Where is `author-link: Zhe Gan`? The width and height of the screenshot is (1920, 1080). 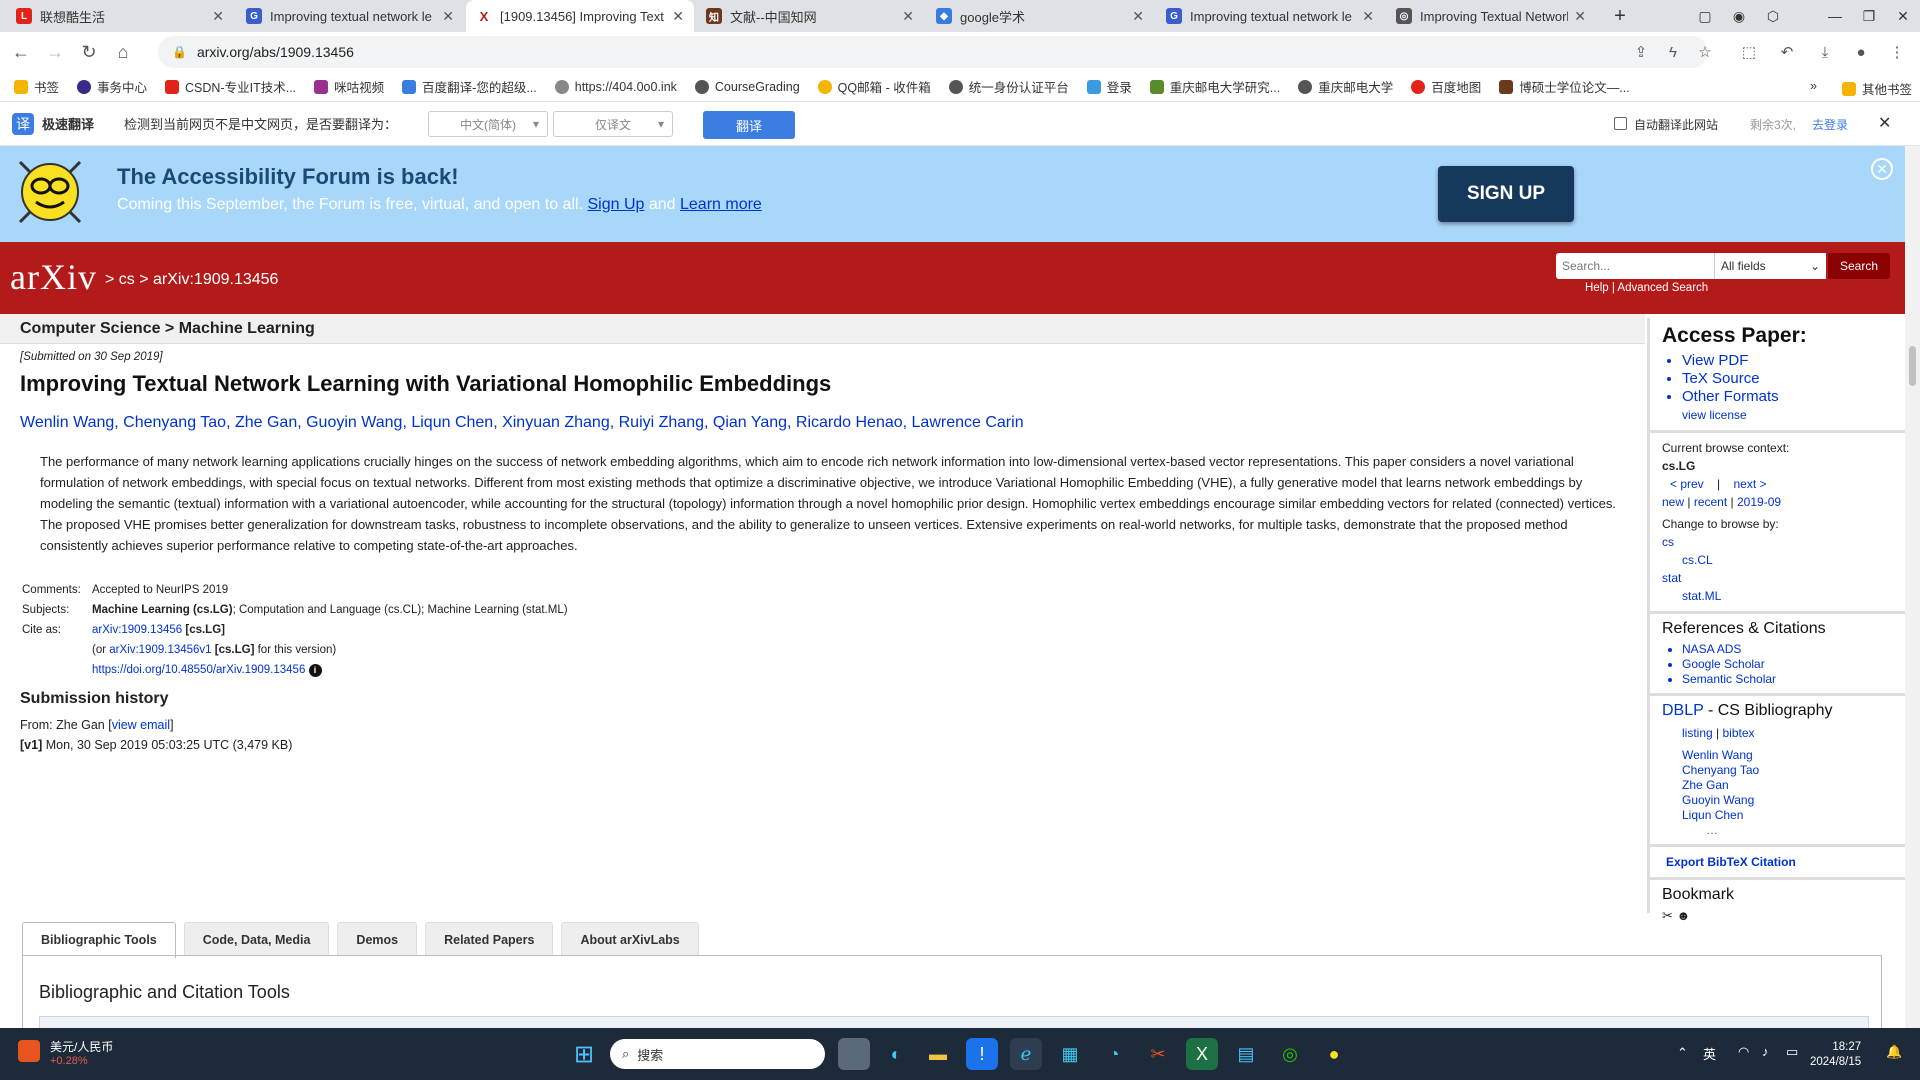 author-link: Zhe Gan is located at coordinates (266, 422).